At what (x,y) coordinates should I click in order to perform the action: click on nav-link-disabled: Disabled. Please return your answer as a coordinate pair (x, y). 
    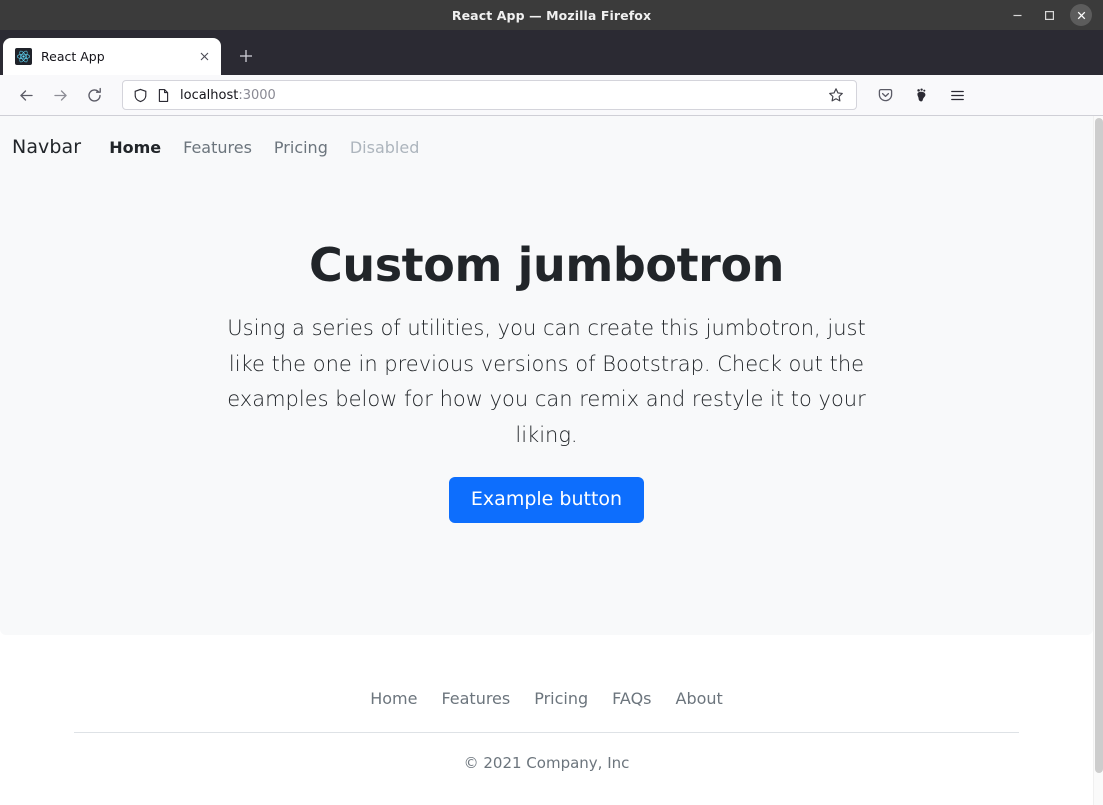
    Looking at the image, I should click on (384, 147).